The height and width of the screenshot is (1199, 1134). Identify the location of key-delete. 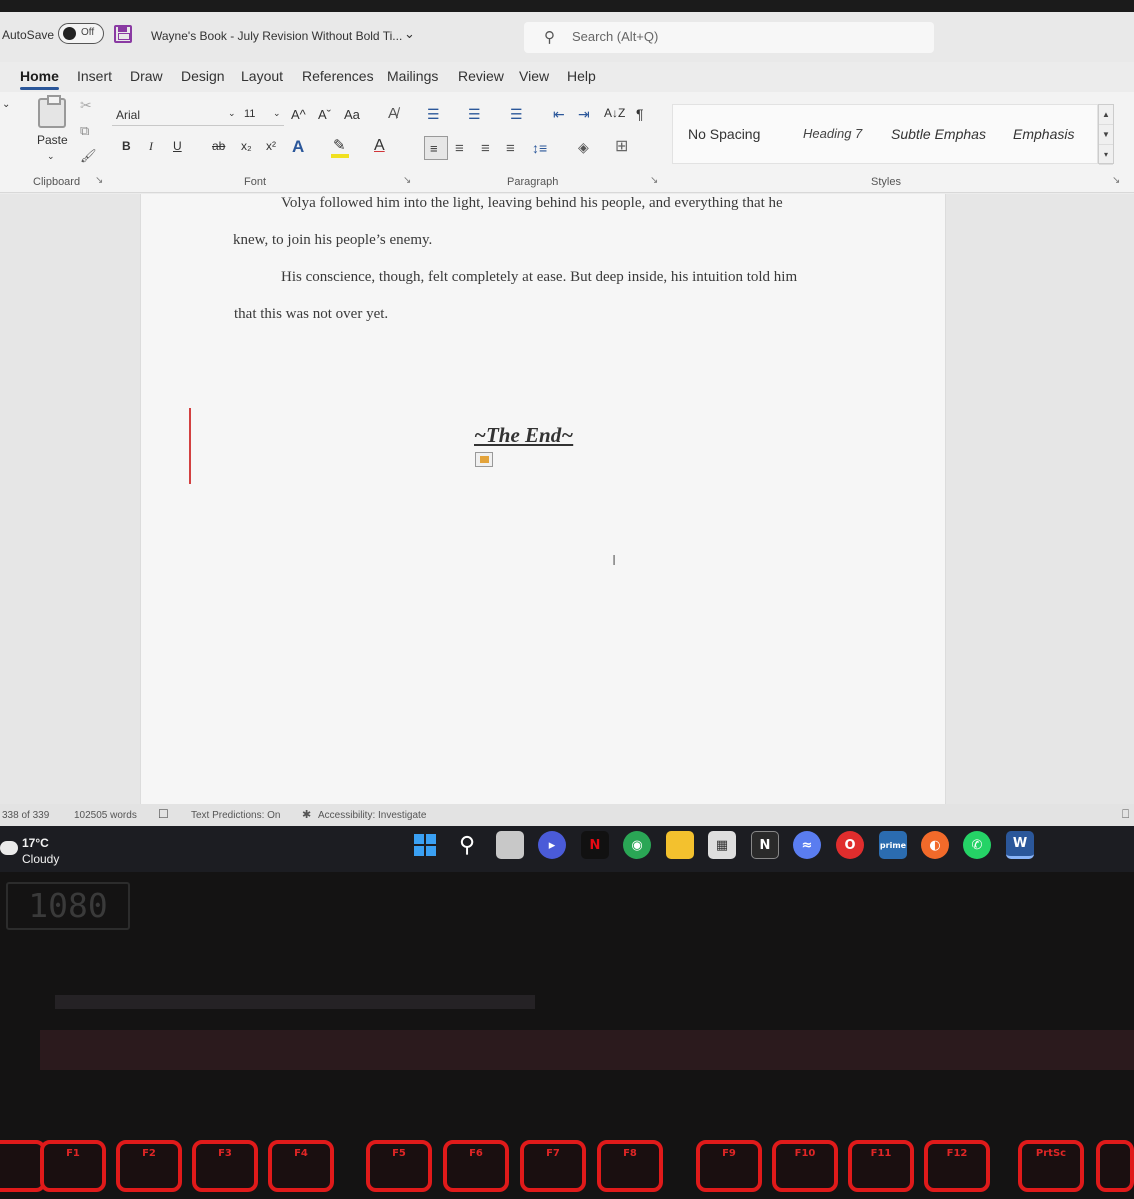
(1115, 1166).